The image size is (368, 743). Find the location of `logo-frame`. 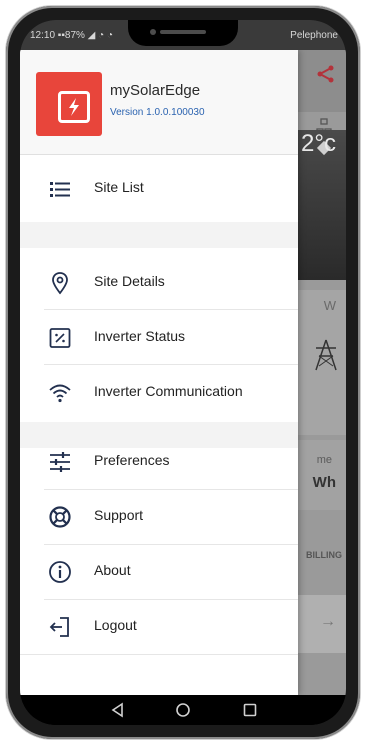

logo-frame is located at coordinates (74, 107).